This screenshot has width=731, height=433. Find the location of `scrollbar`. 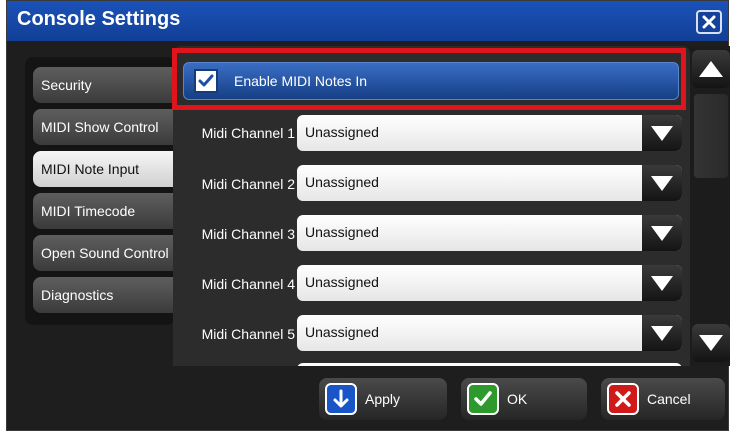

scrollbar is located at coordinates (710, 206).